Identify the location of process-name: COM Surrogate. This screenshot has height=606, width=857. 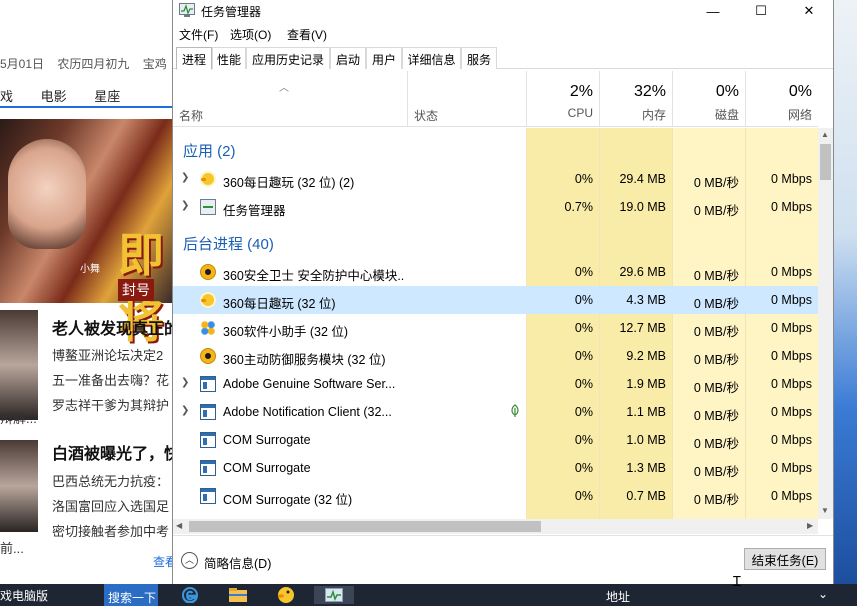
(267, 468).